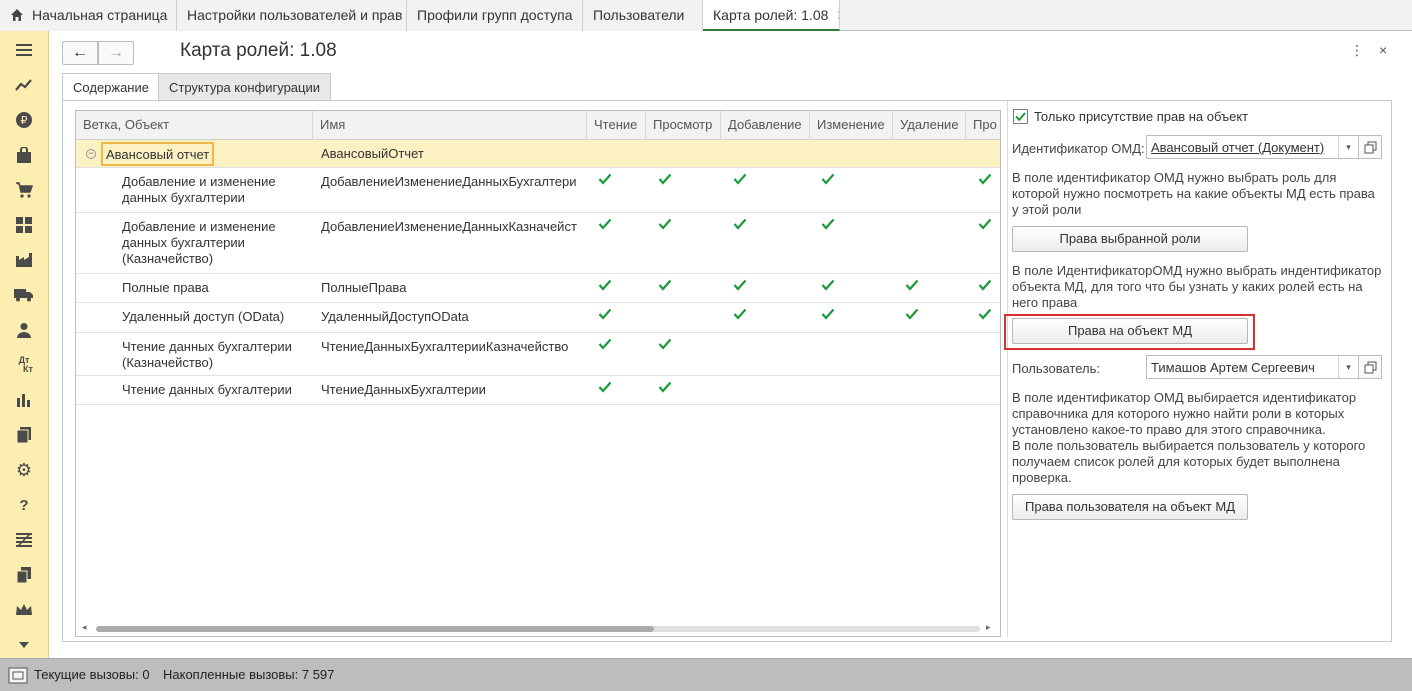 This screenshot has width=1412, height=691. Describe the element at coordinates (24, 645) in the screenshot. I see `chevron-down-icon` at that location.